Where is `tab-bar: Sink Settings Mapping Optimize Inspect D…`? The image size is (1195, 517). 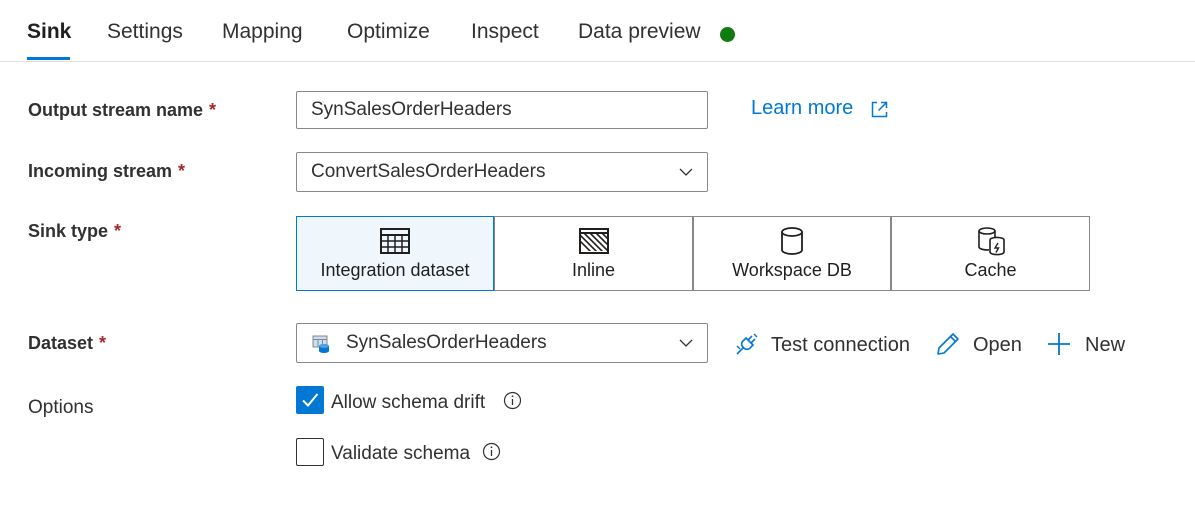
tab-bar: Sink Settings Mapping Optimize Inspect D… is located at coordinates (597, 31).